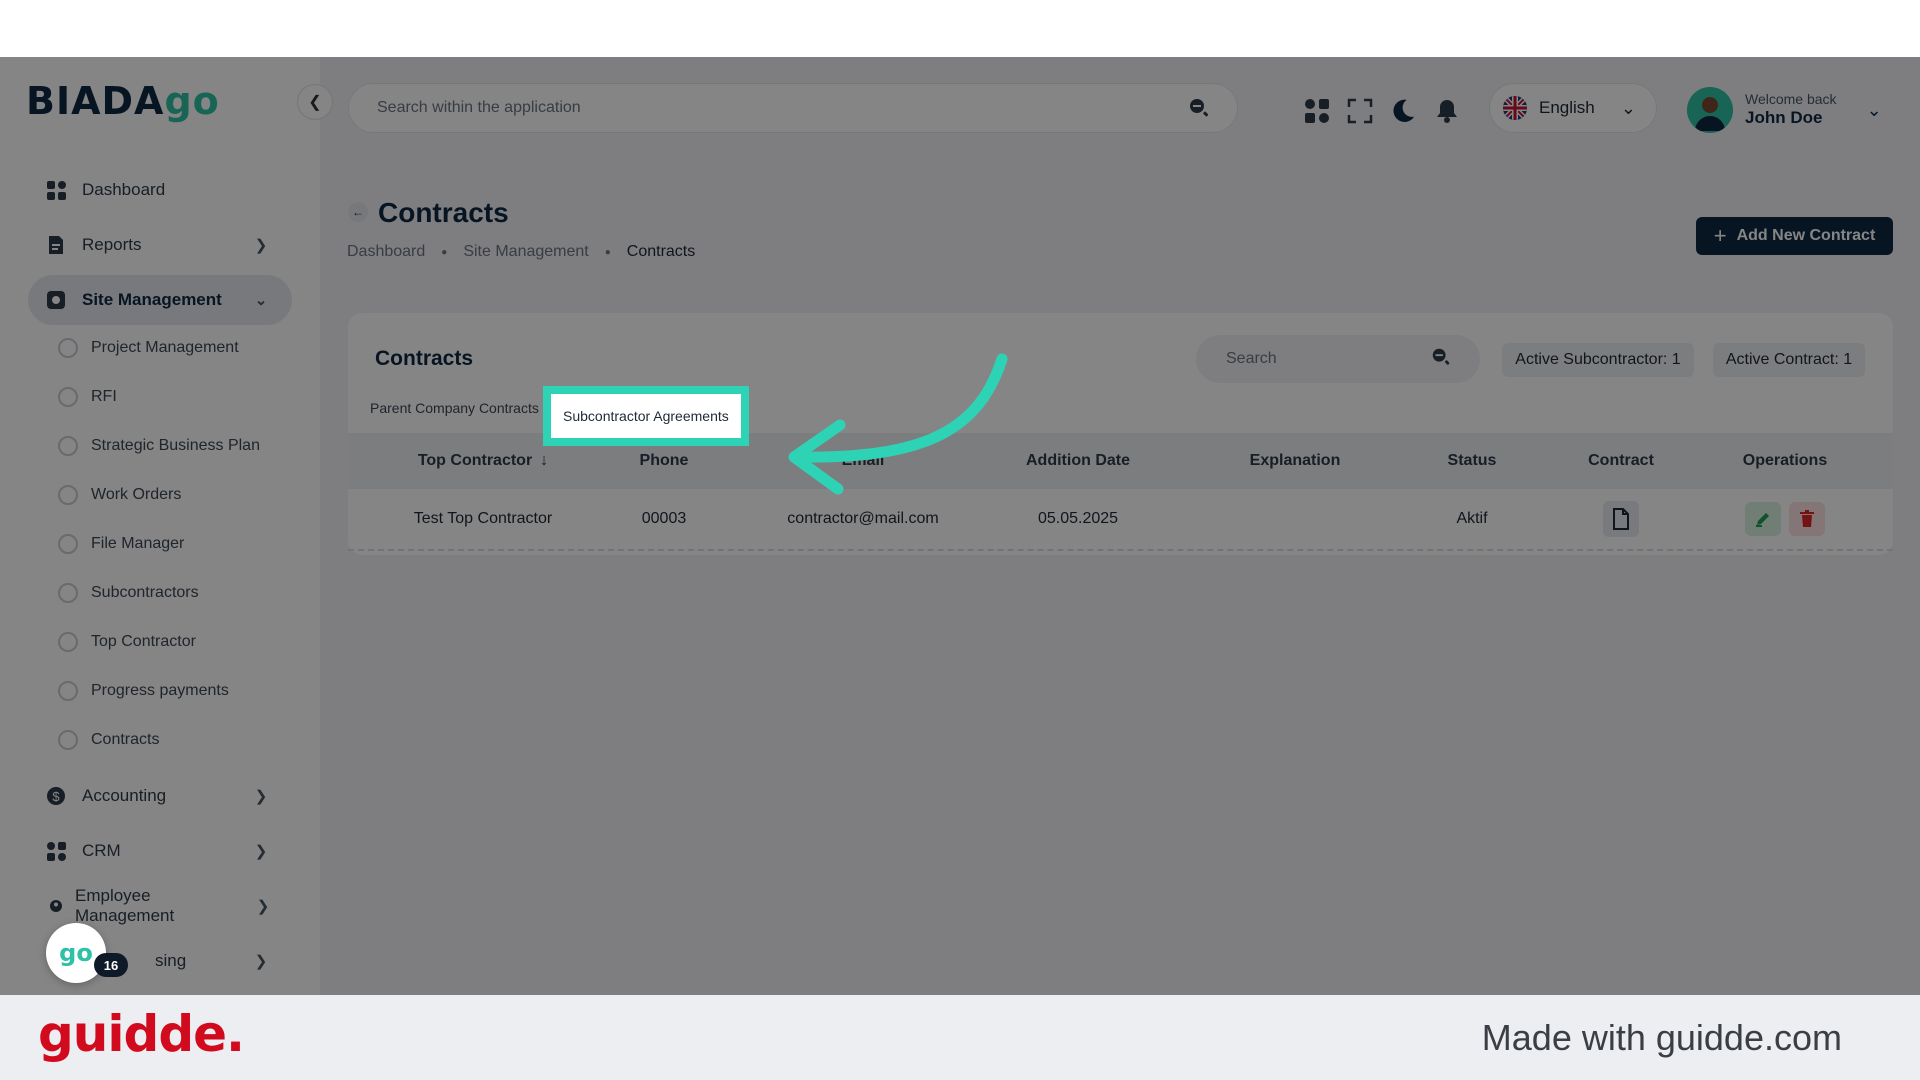 This screenshot has width=1920, height=1080. Describe the element at coordinates (1784, 110) in the screenshot. I see `user-menu: Welcome back John Doe ⌄` at that location.